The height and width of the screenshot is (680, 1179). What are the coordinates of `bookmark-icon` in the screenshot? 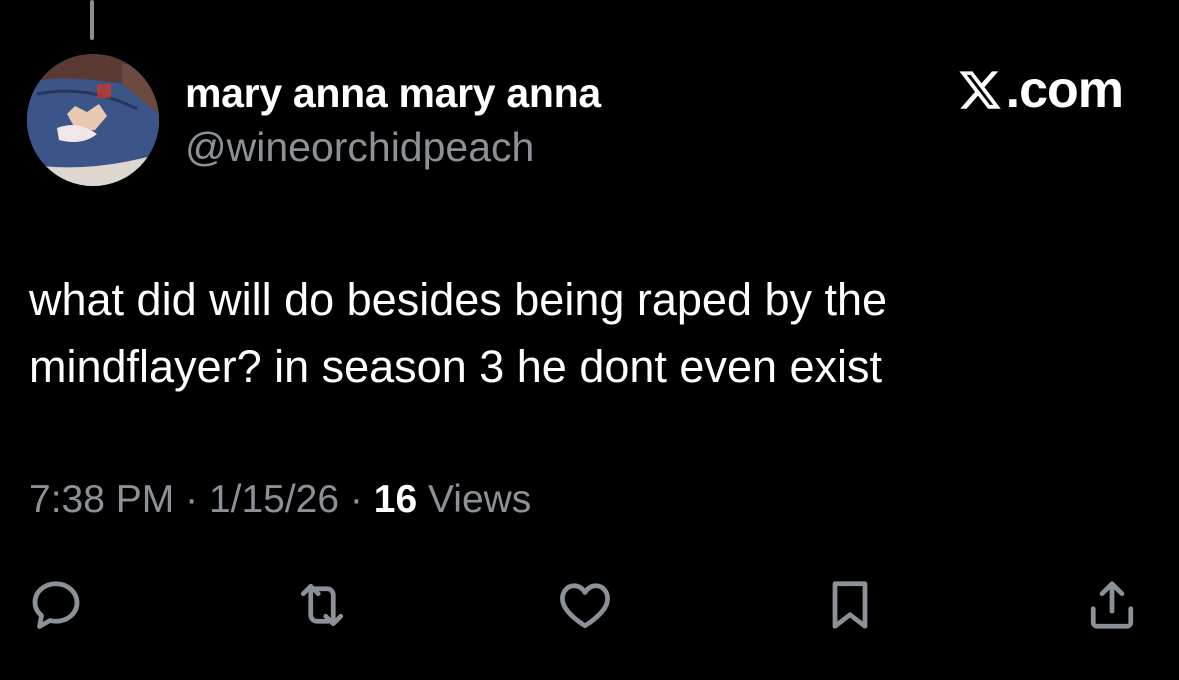 It's located at (850, 605).